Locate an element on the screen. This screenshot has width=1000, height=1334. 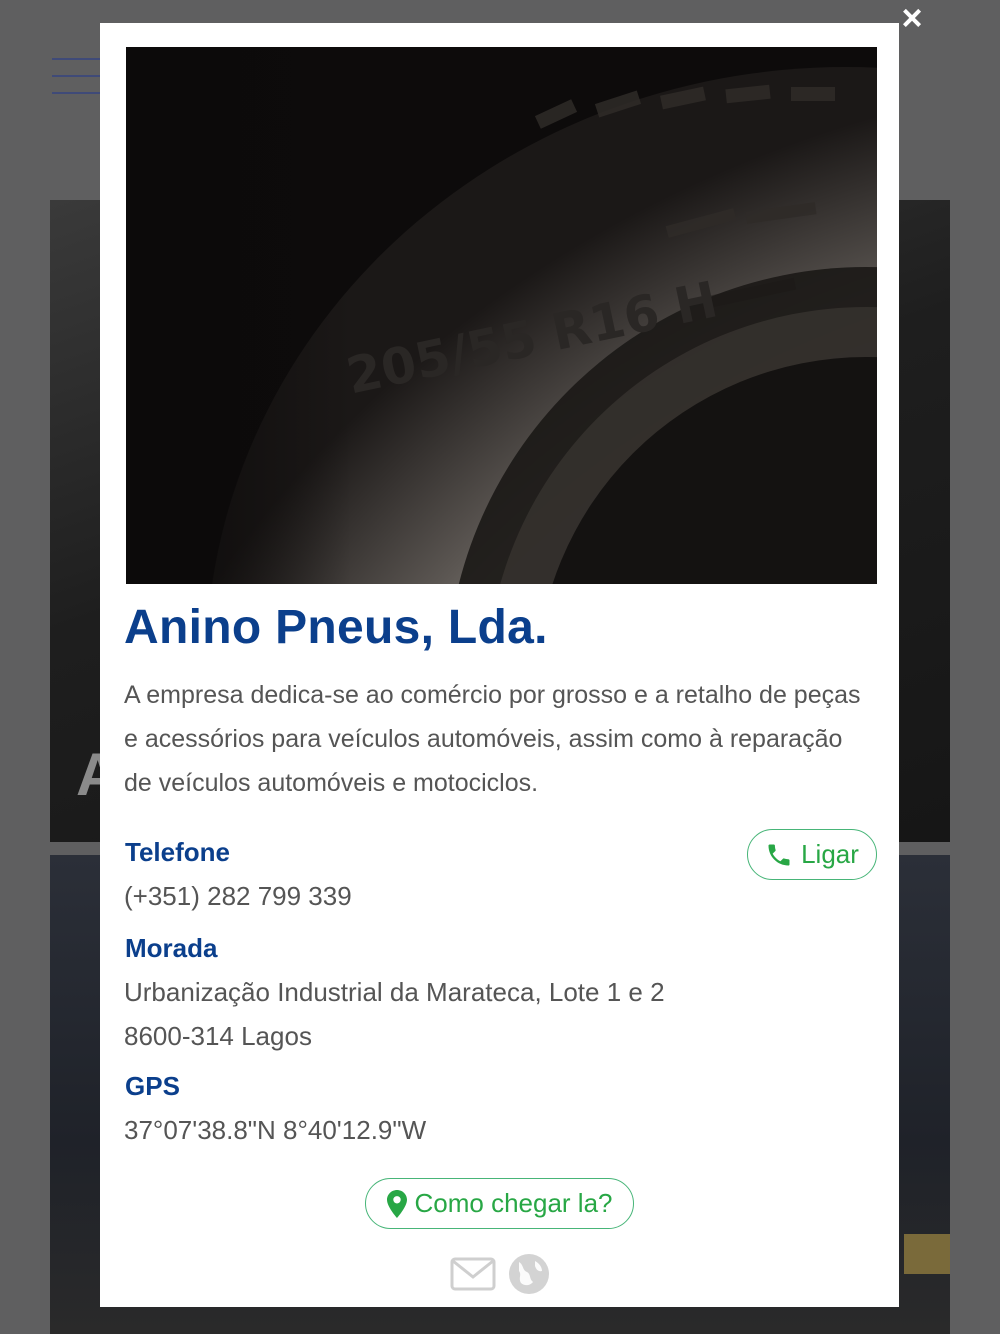
gps-label: GPS is located at coordinates (152, 1086).